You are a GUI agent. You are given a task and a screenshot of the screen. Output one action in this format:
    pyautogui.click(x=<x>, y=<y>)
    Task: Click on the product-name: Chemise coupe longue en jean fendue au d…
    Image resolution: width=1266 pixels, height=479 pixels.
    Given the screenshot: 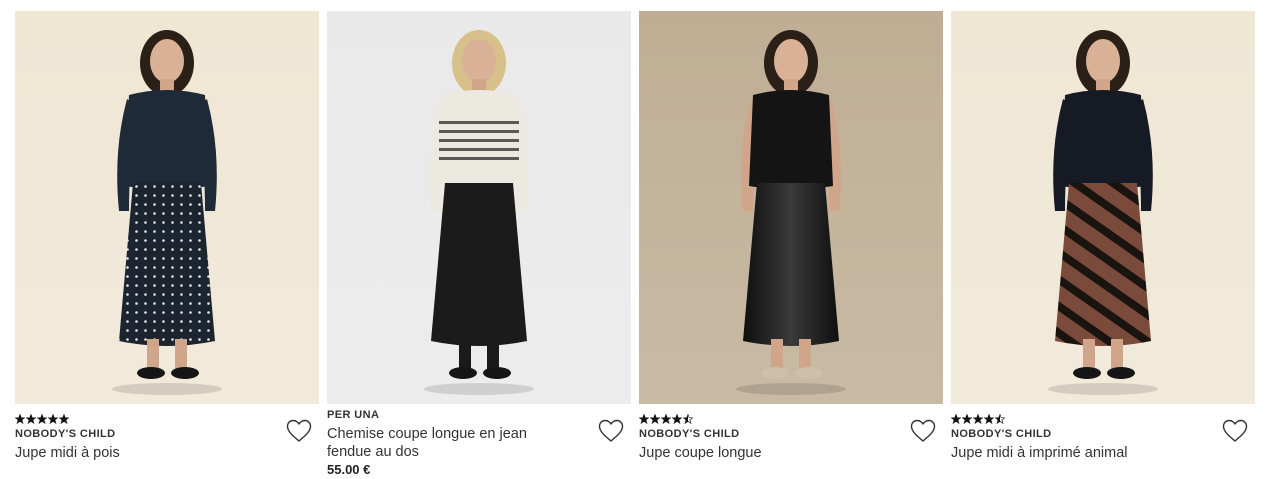 What is the action you would take?
    pyautogui.click(x=447, y=443)
    